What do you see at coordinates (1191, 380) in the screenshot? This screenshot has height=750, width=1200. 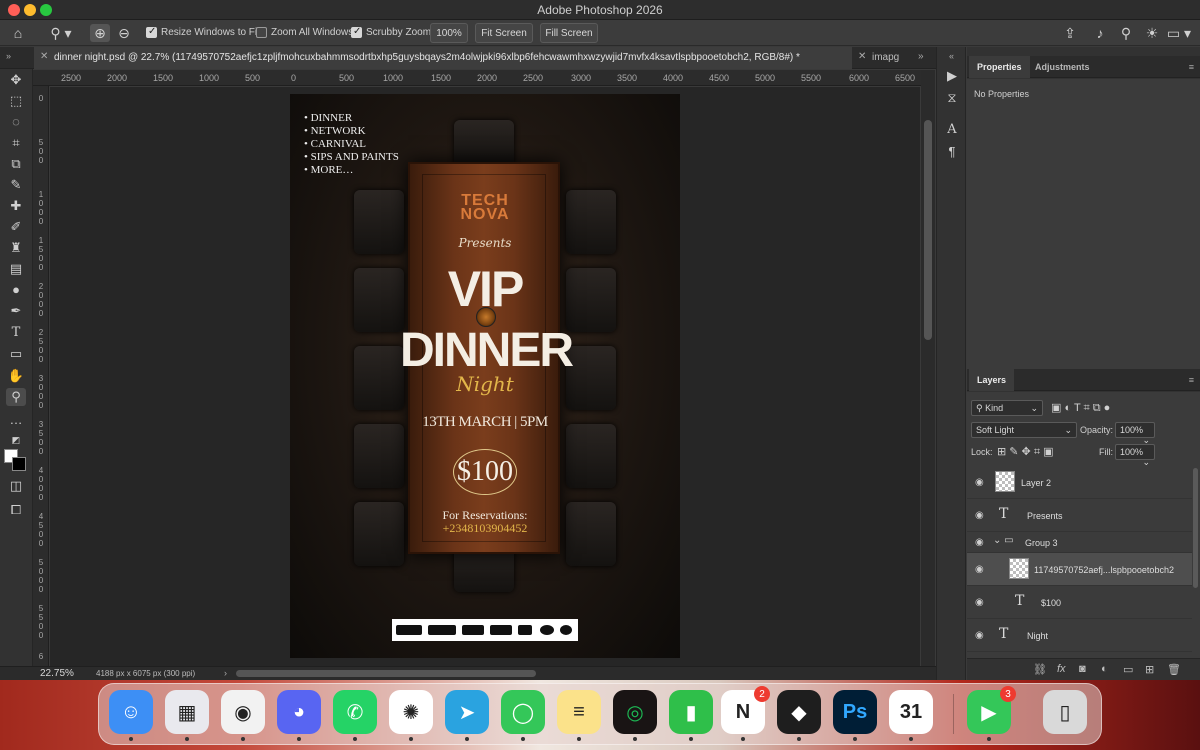 I see `layers-panel-menu-icon: ≡` at bounding box center [1191, 380].